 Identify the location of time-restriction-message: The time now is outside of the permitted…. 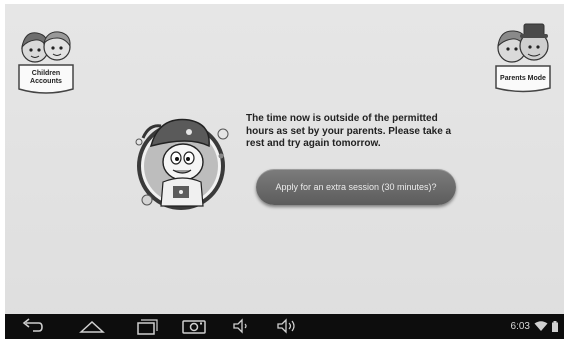
(361, 132).